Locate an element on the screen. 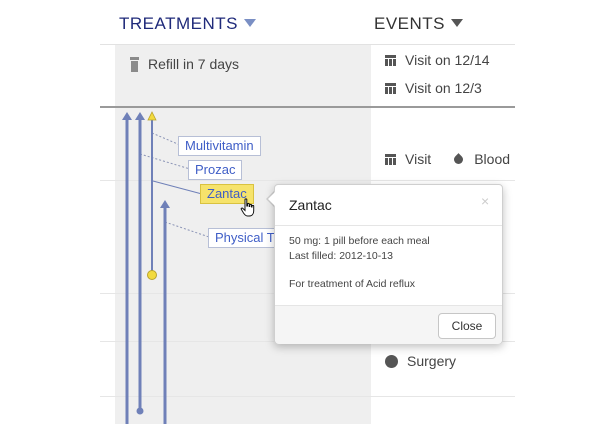 The image size is (615, 424). popover-last-filled: Last filled: 2012-10-13 is located at coordinates (341, 256).